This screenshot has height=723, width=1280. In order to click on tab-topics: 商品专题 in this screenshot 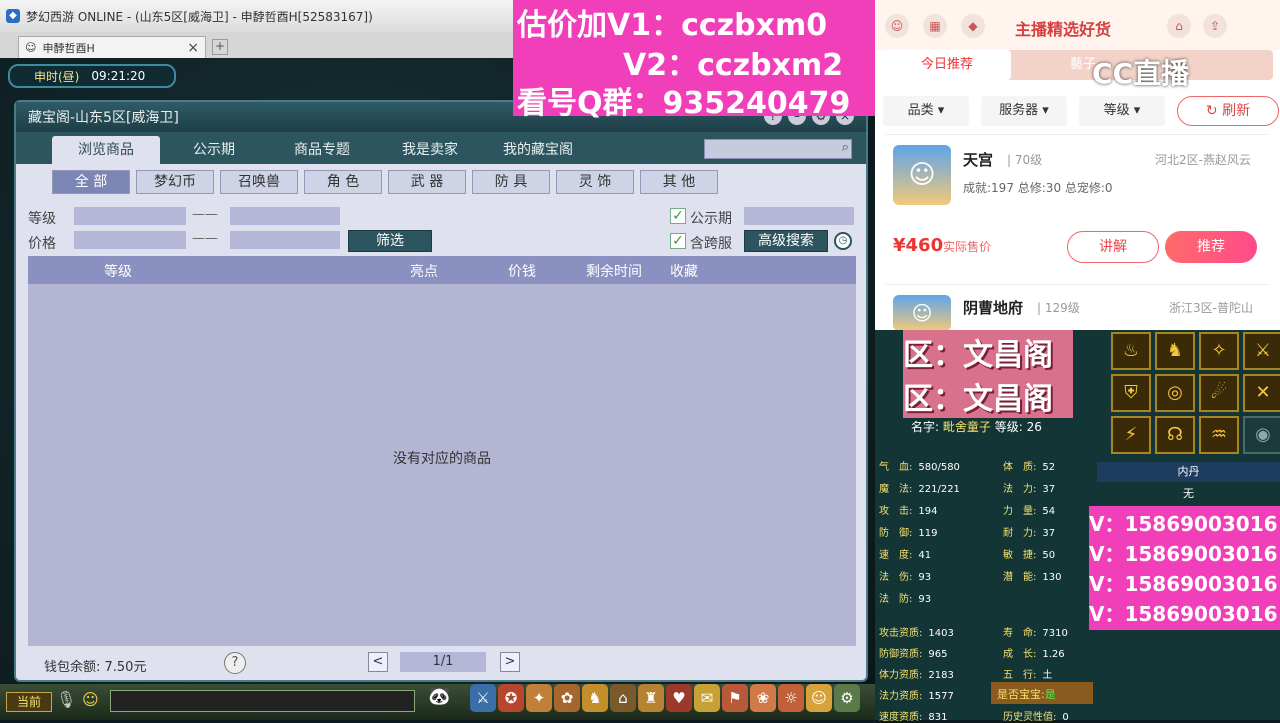, I will do `click(322, 150)`.